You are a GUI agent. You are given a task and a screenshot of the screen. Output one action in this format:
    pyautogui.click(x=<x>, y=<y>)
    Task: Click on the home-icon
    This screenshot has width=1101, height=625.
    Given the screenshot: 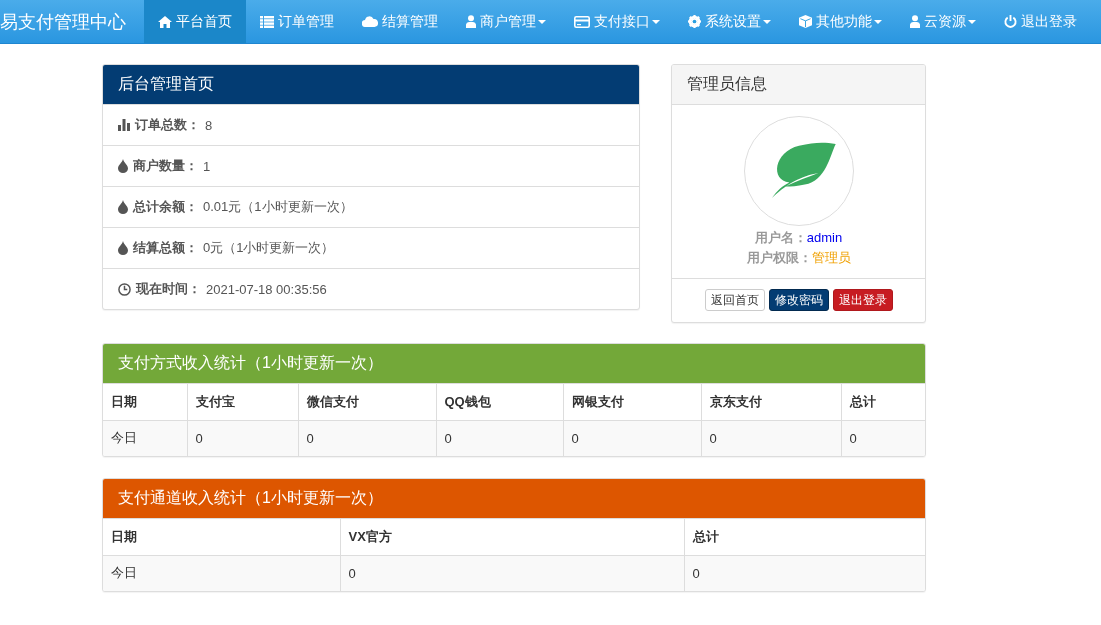 What is the action you would take?
    pyautogui.click(x=165, y=21)
    